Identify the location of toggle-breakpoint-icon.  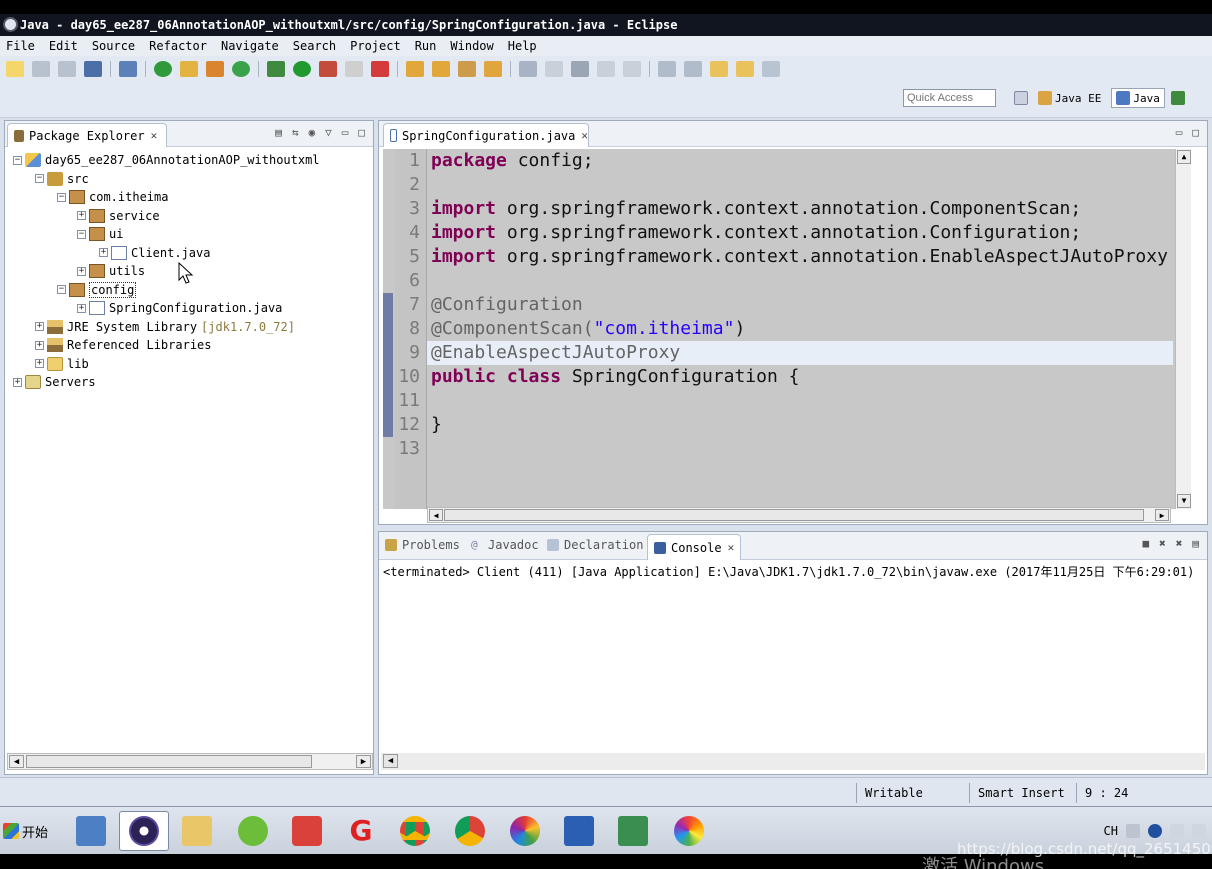
(128, 69).